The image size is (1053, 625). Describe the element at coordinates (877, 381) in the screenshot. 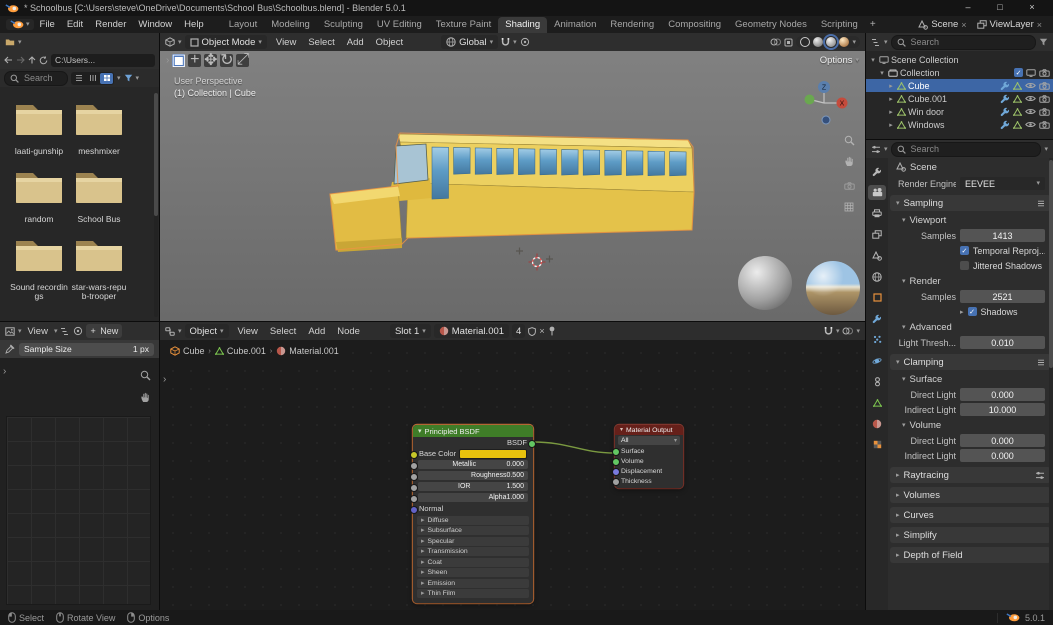

I see `properties-tab-constraints` at that location.